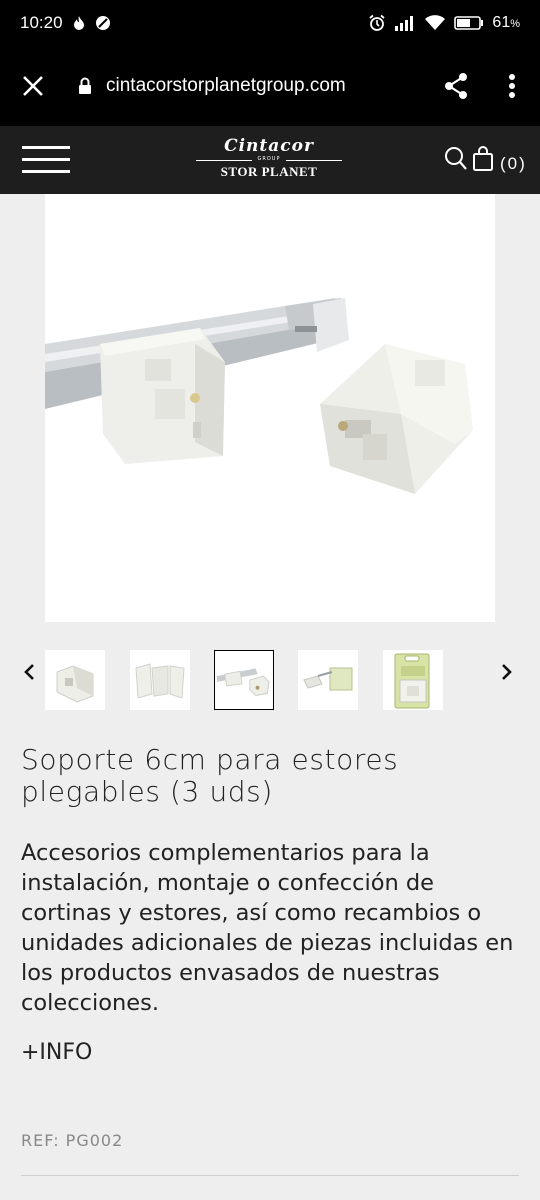  Describe the element at coordinates (456, 158) in the screenshot. I see `search-icon` at that location.